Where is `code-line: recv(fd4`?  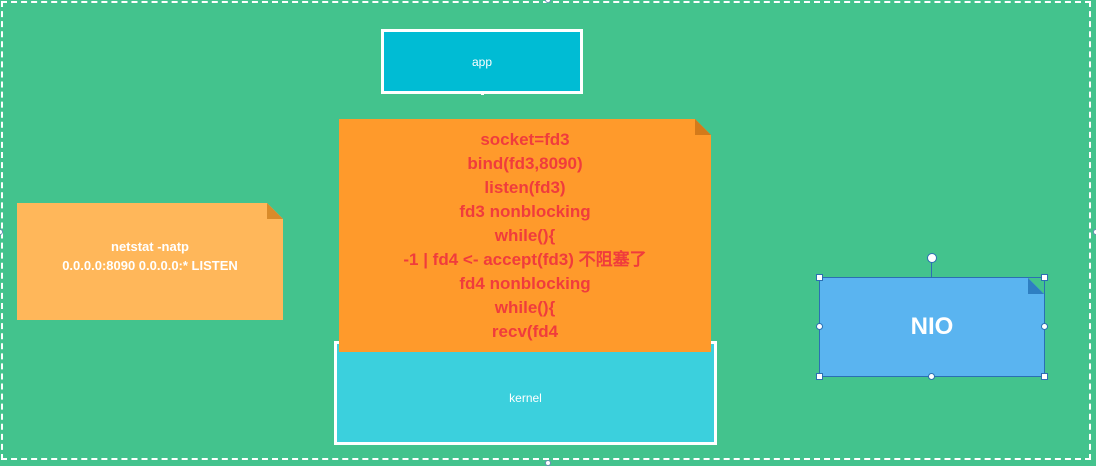 code-line: recv(fd4 is located at coordinates (525, 331).